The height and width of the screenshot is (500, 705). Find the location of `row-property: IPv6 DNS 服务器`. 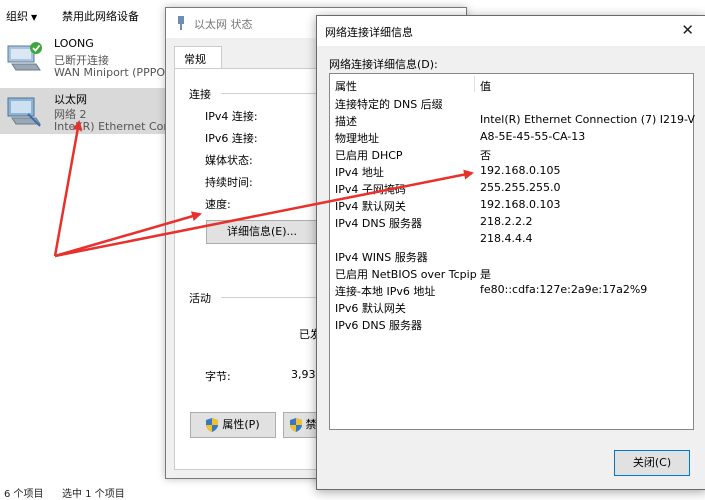

row-property: IPv6 DNS 服务器 is located at coordinates (379, 325).